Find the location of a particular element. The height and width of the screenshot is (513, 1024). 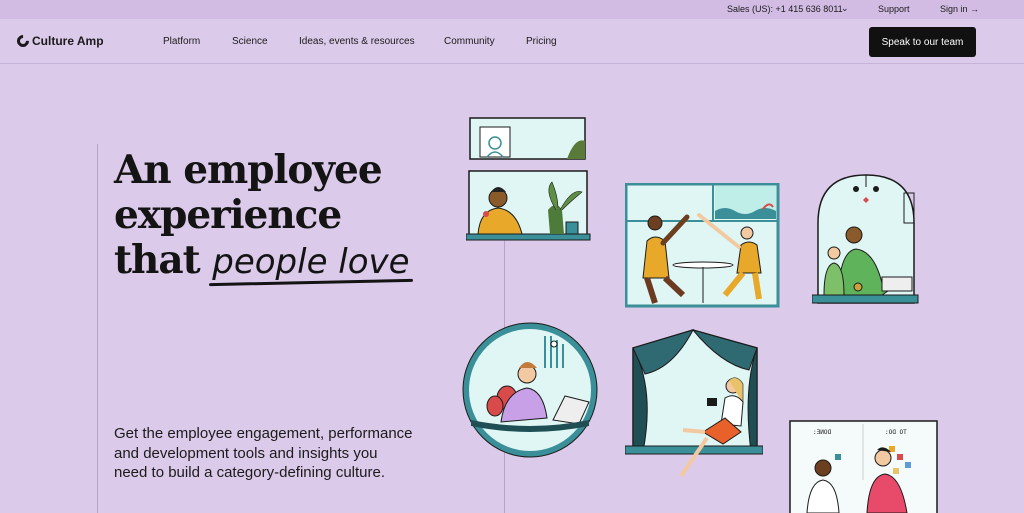

sales-phone-link: Sales (US): +1 415 636 8011 is located at coordinates (785, 9).